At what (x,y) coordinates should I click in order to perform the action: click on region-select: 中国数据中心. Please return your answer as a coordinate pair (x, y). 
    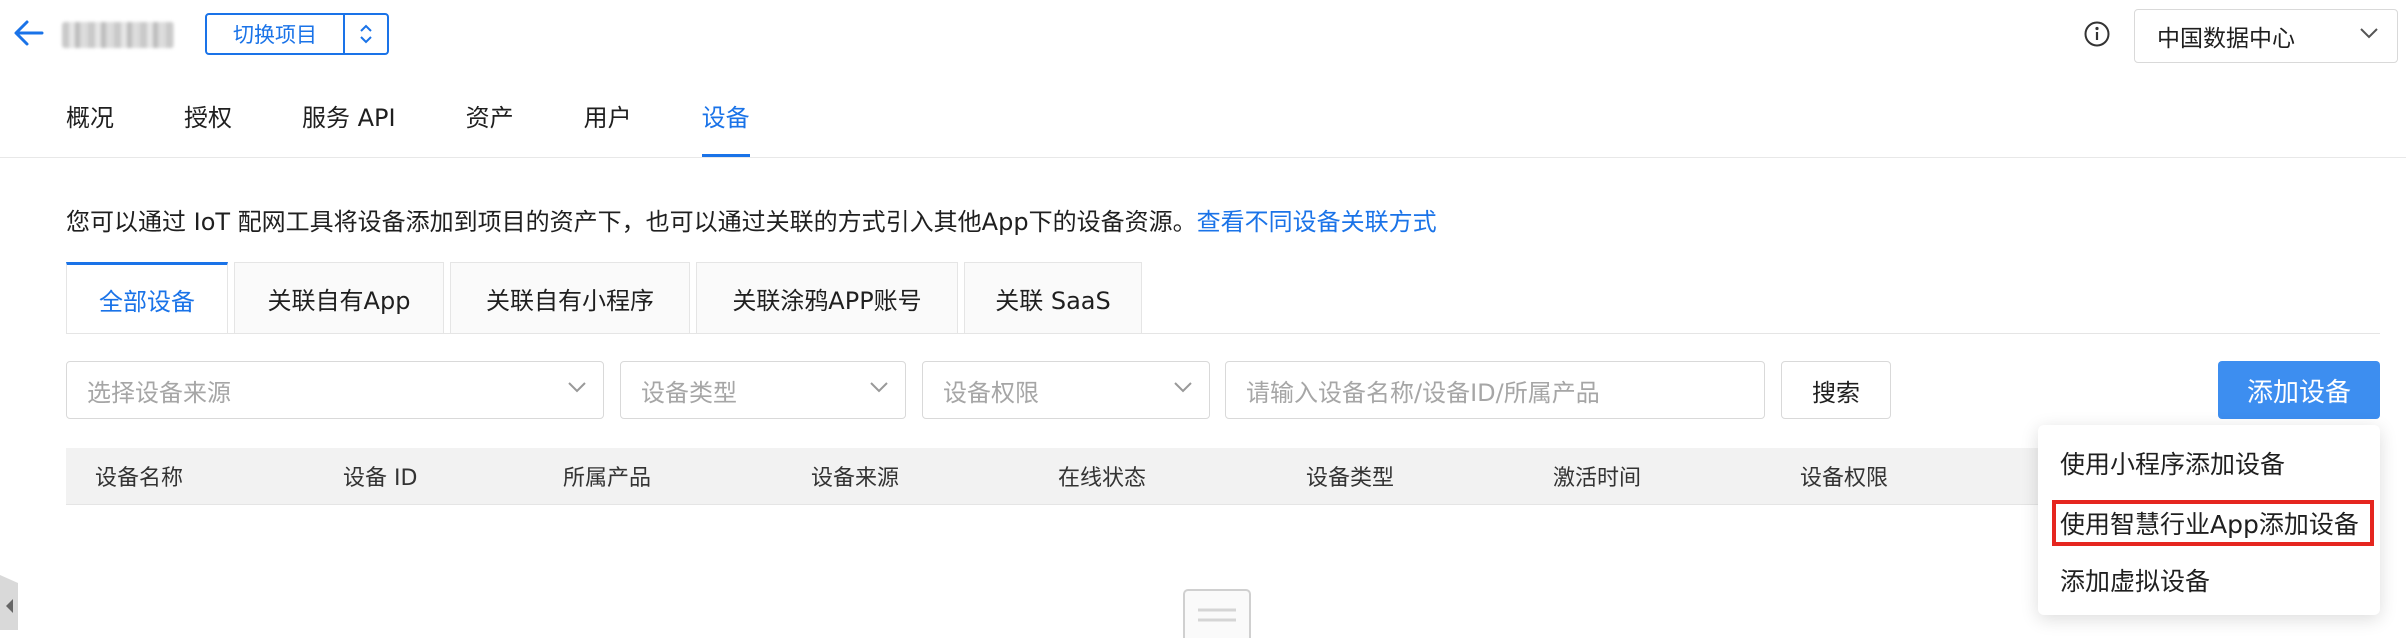
    Looking at the image, I should click on (2266, 36).